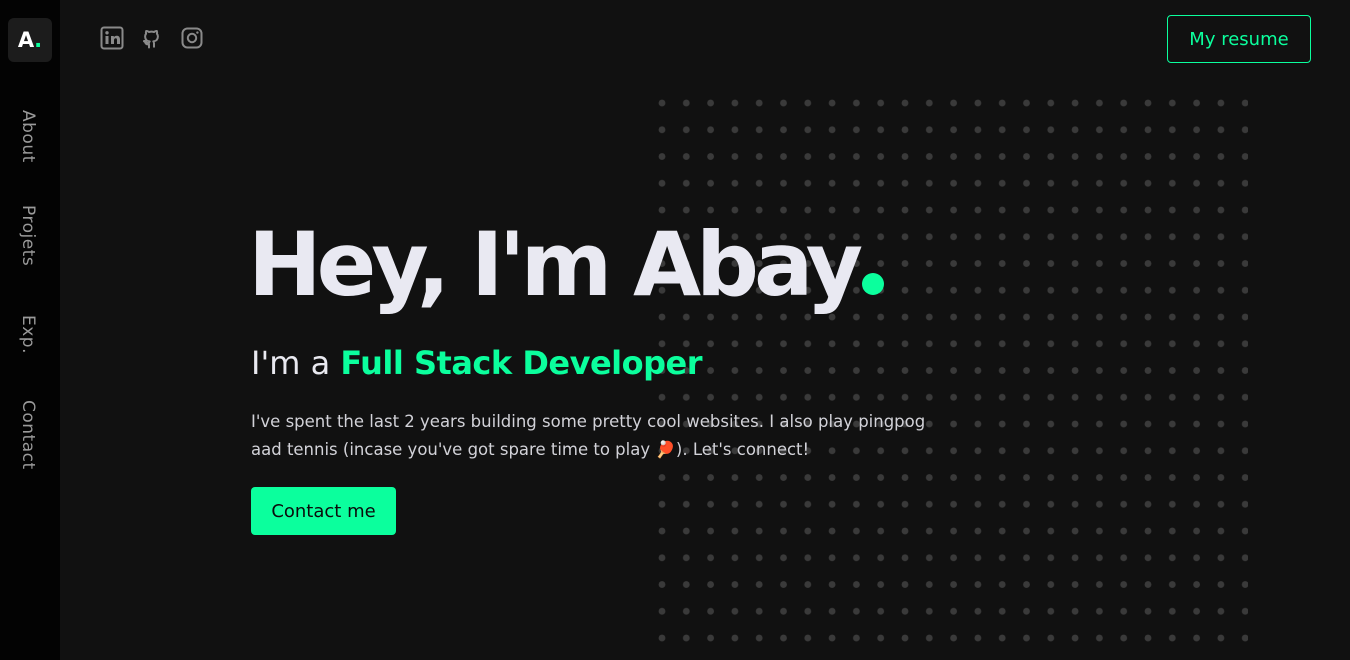 Image resolution: width=1350 pixels, height=660 pixels. Describe the element at coordinates (323, 511) in the screenshot. I see `contact-button: Contact me` at that location.